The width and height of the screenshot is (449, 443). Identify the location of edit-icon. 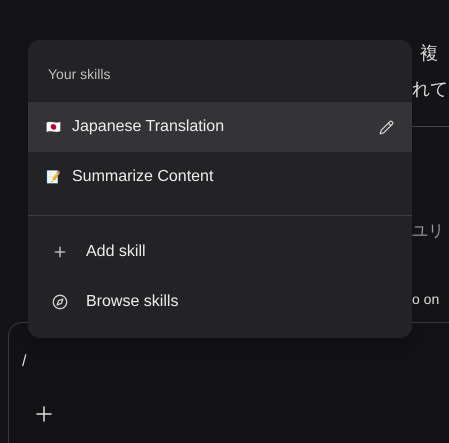
(386, 127).